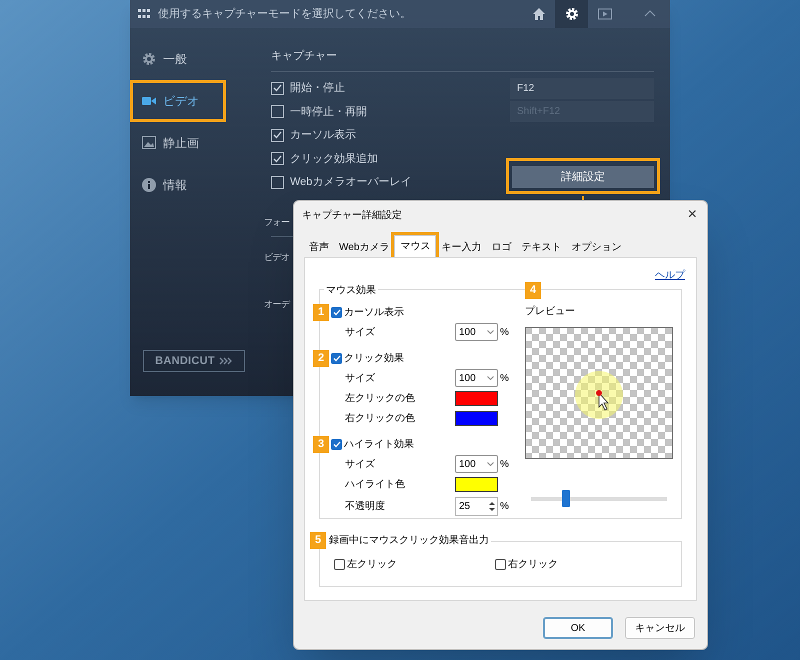 The image size is (800, 660). What do you see at coordinates (380, 419) in the screenshot?
I see `field-label: 右クリックの色` at bounding box center [380, 419].